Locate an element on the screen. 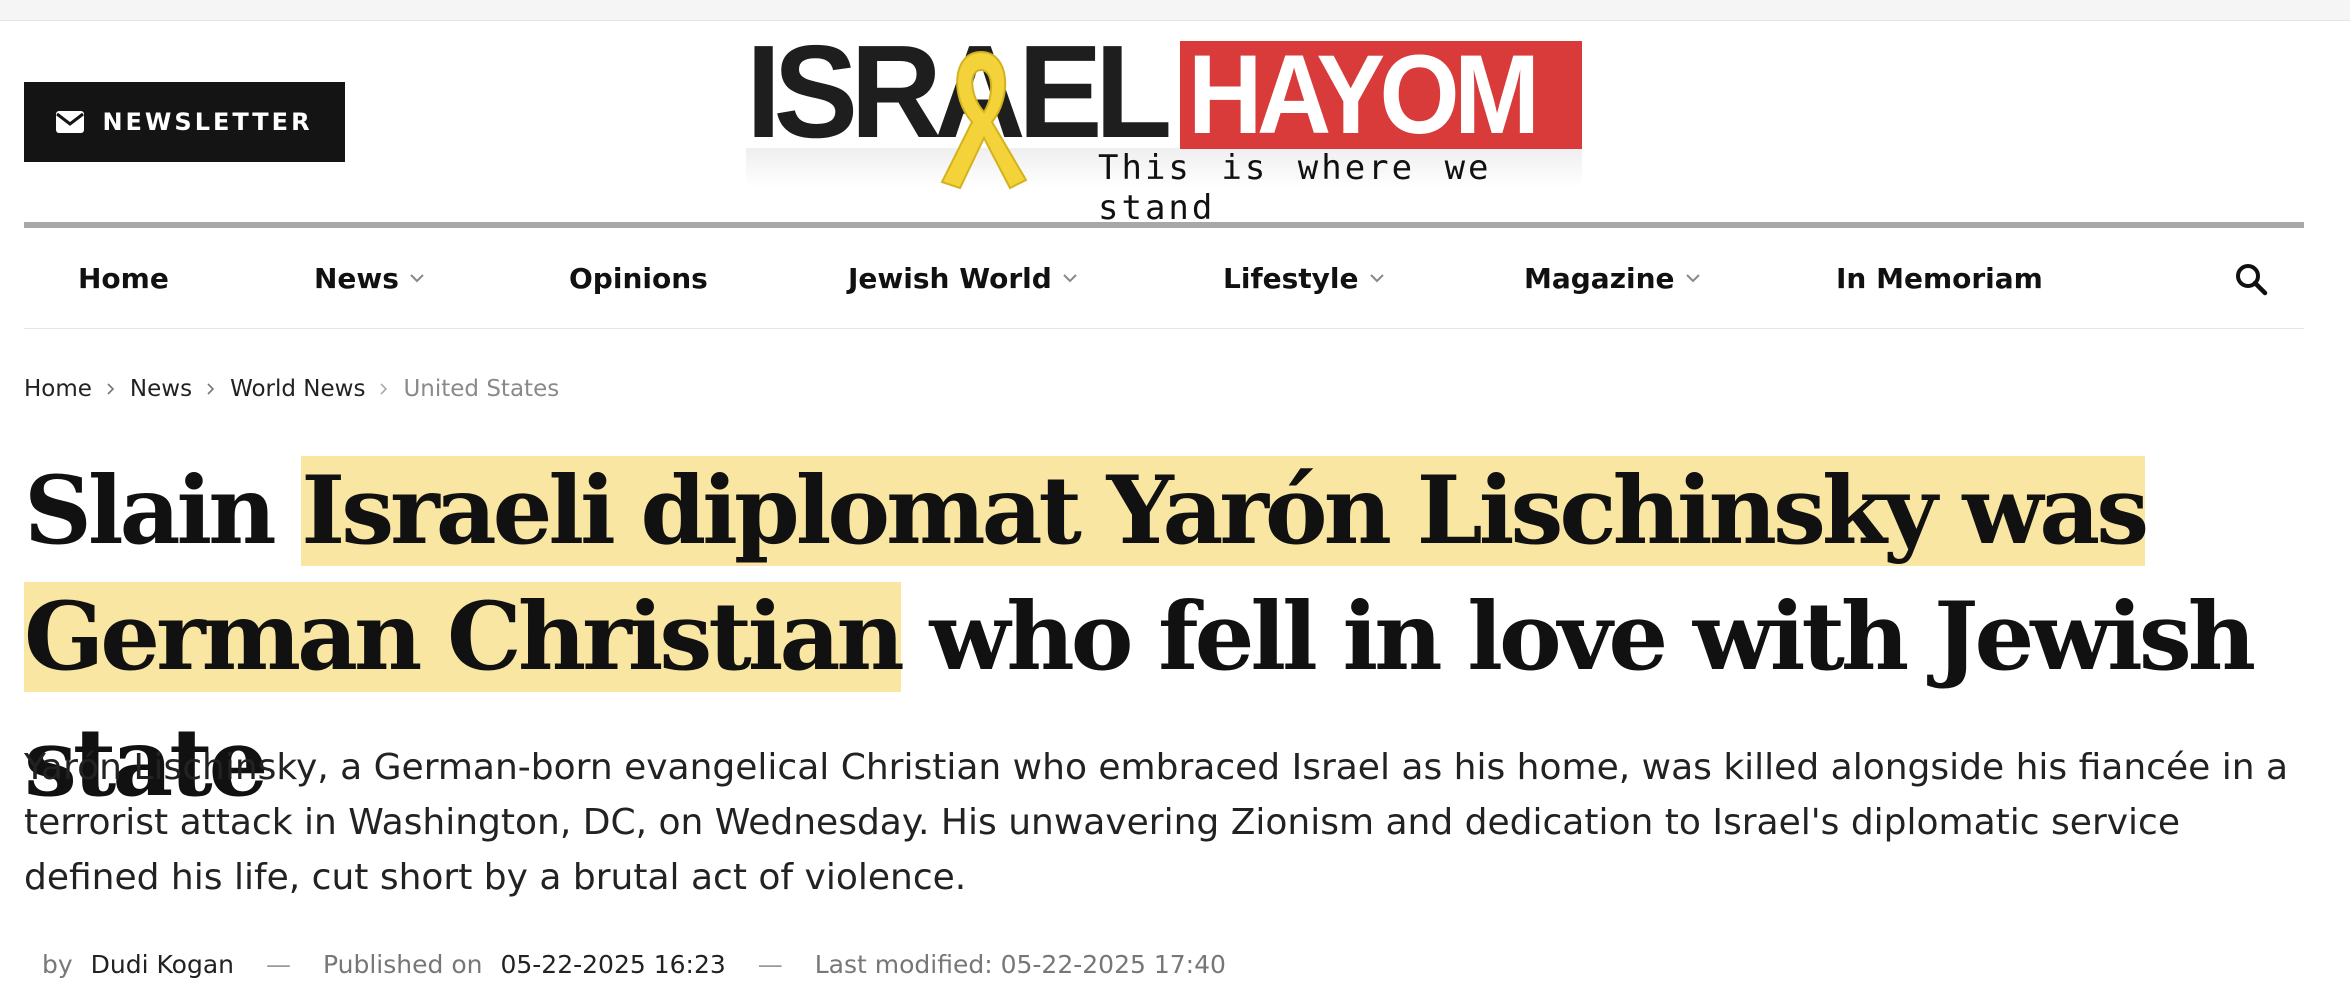  published-label: Published on is located at coordinates (403, 964).